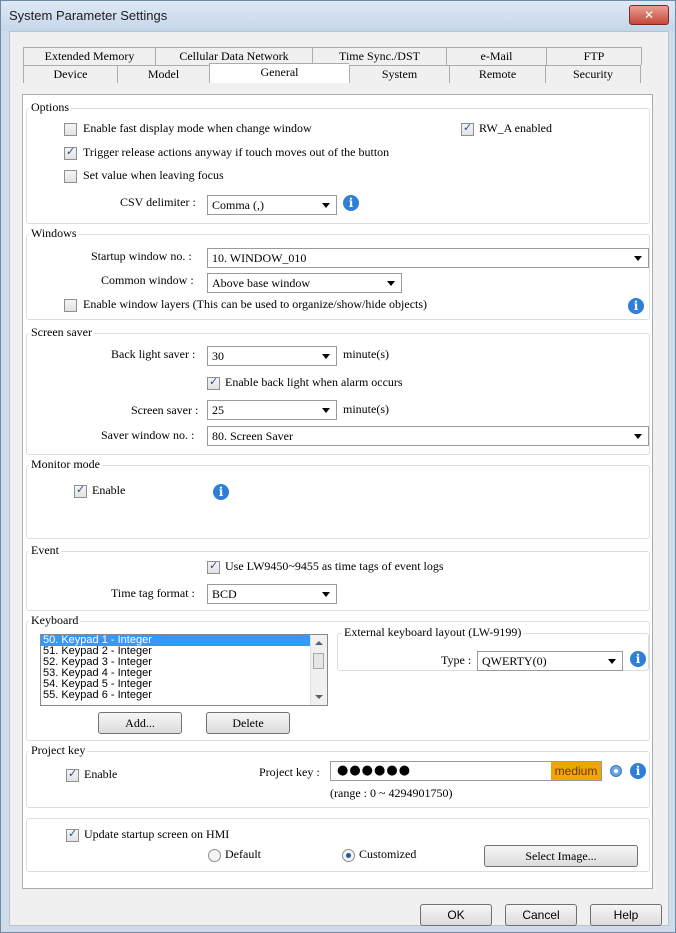  I want to click on close-button: ✕, so click(649, 15).